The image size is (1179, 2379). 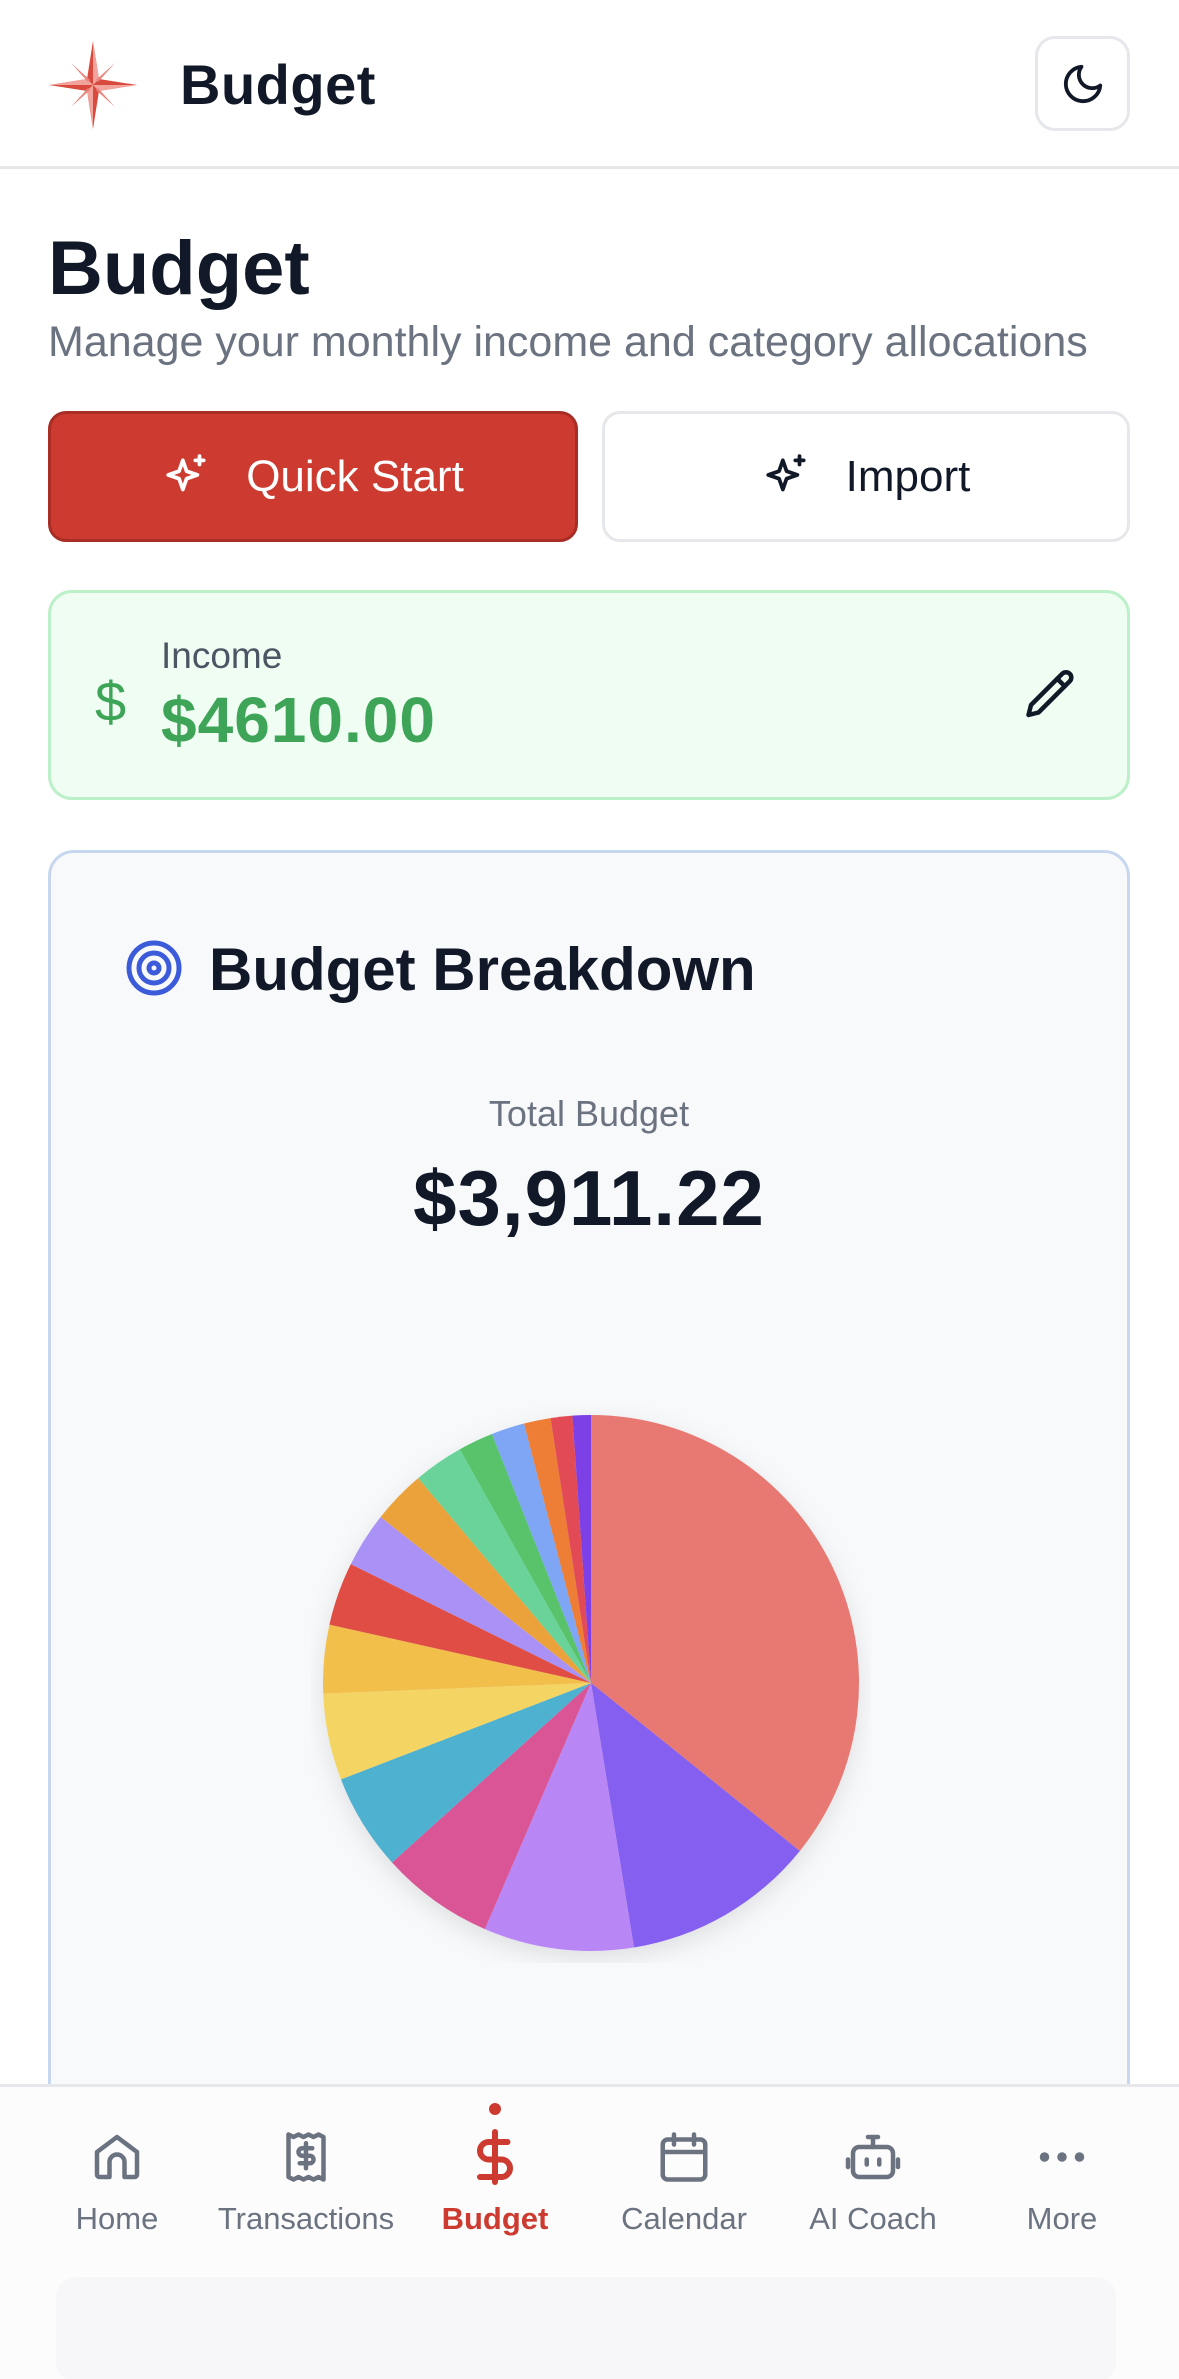 What do you see at coordinates (306, 2218) in the screenshot?
I see `nav-label-transactions: Transactions` at bounding box center [306, 2218].